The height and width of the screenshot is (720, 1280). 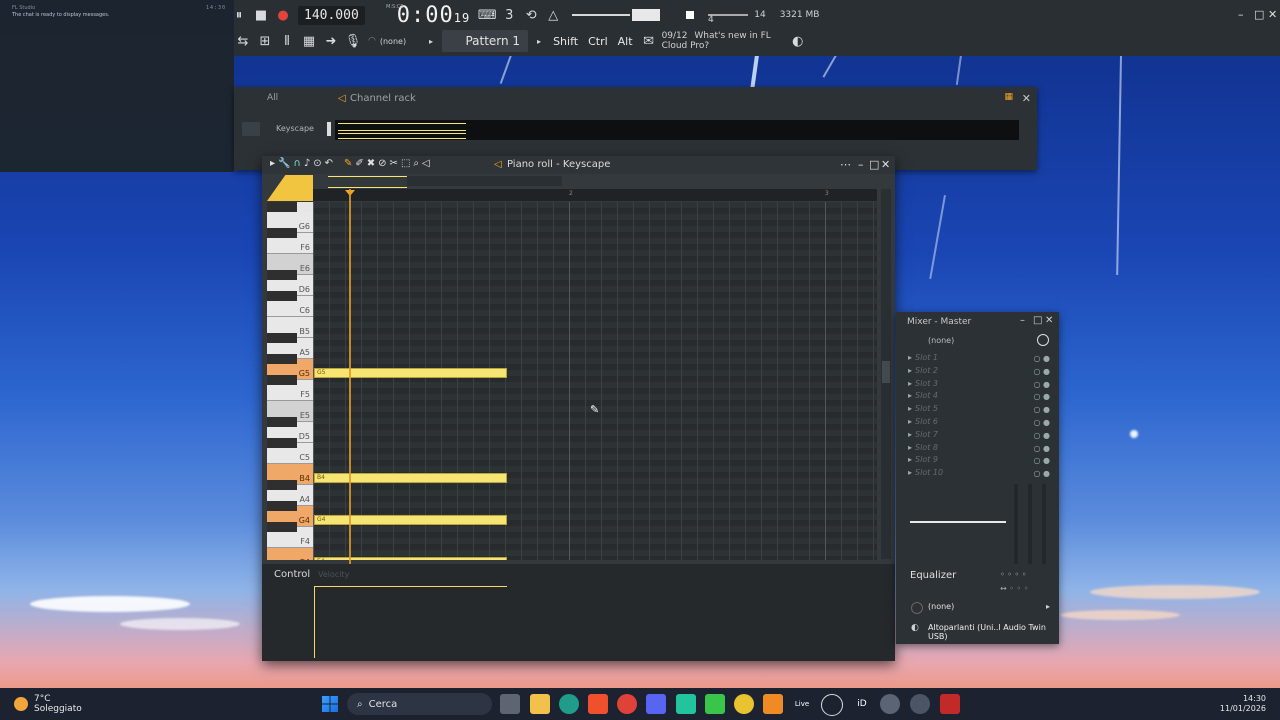 What do you see at coordinates (802, 704) in the screenshot?
I see `ableton-live-icon: Live` at bounding box center [802, 704].